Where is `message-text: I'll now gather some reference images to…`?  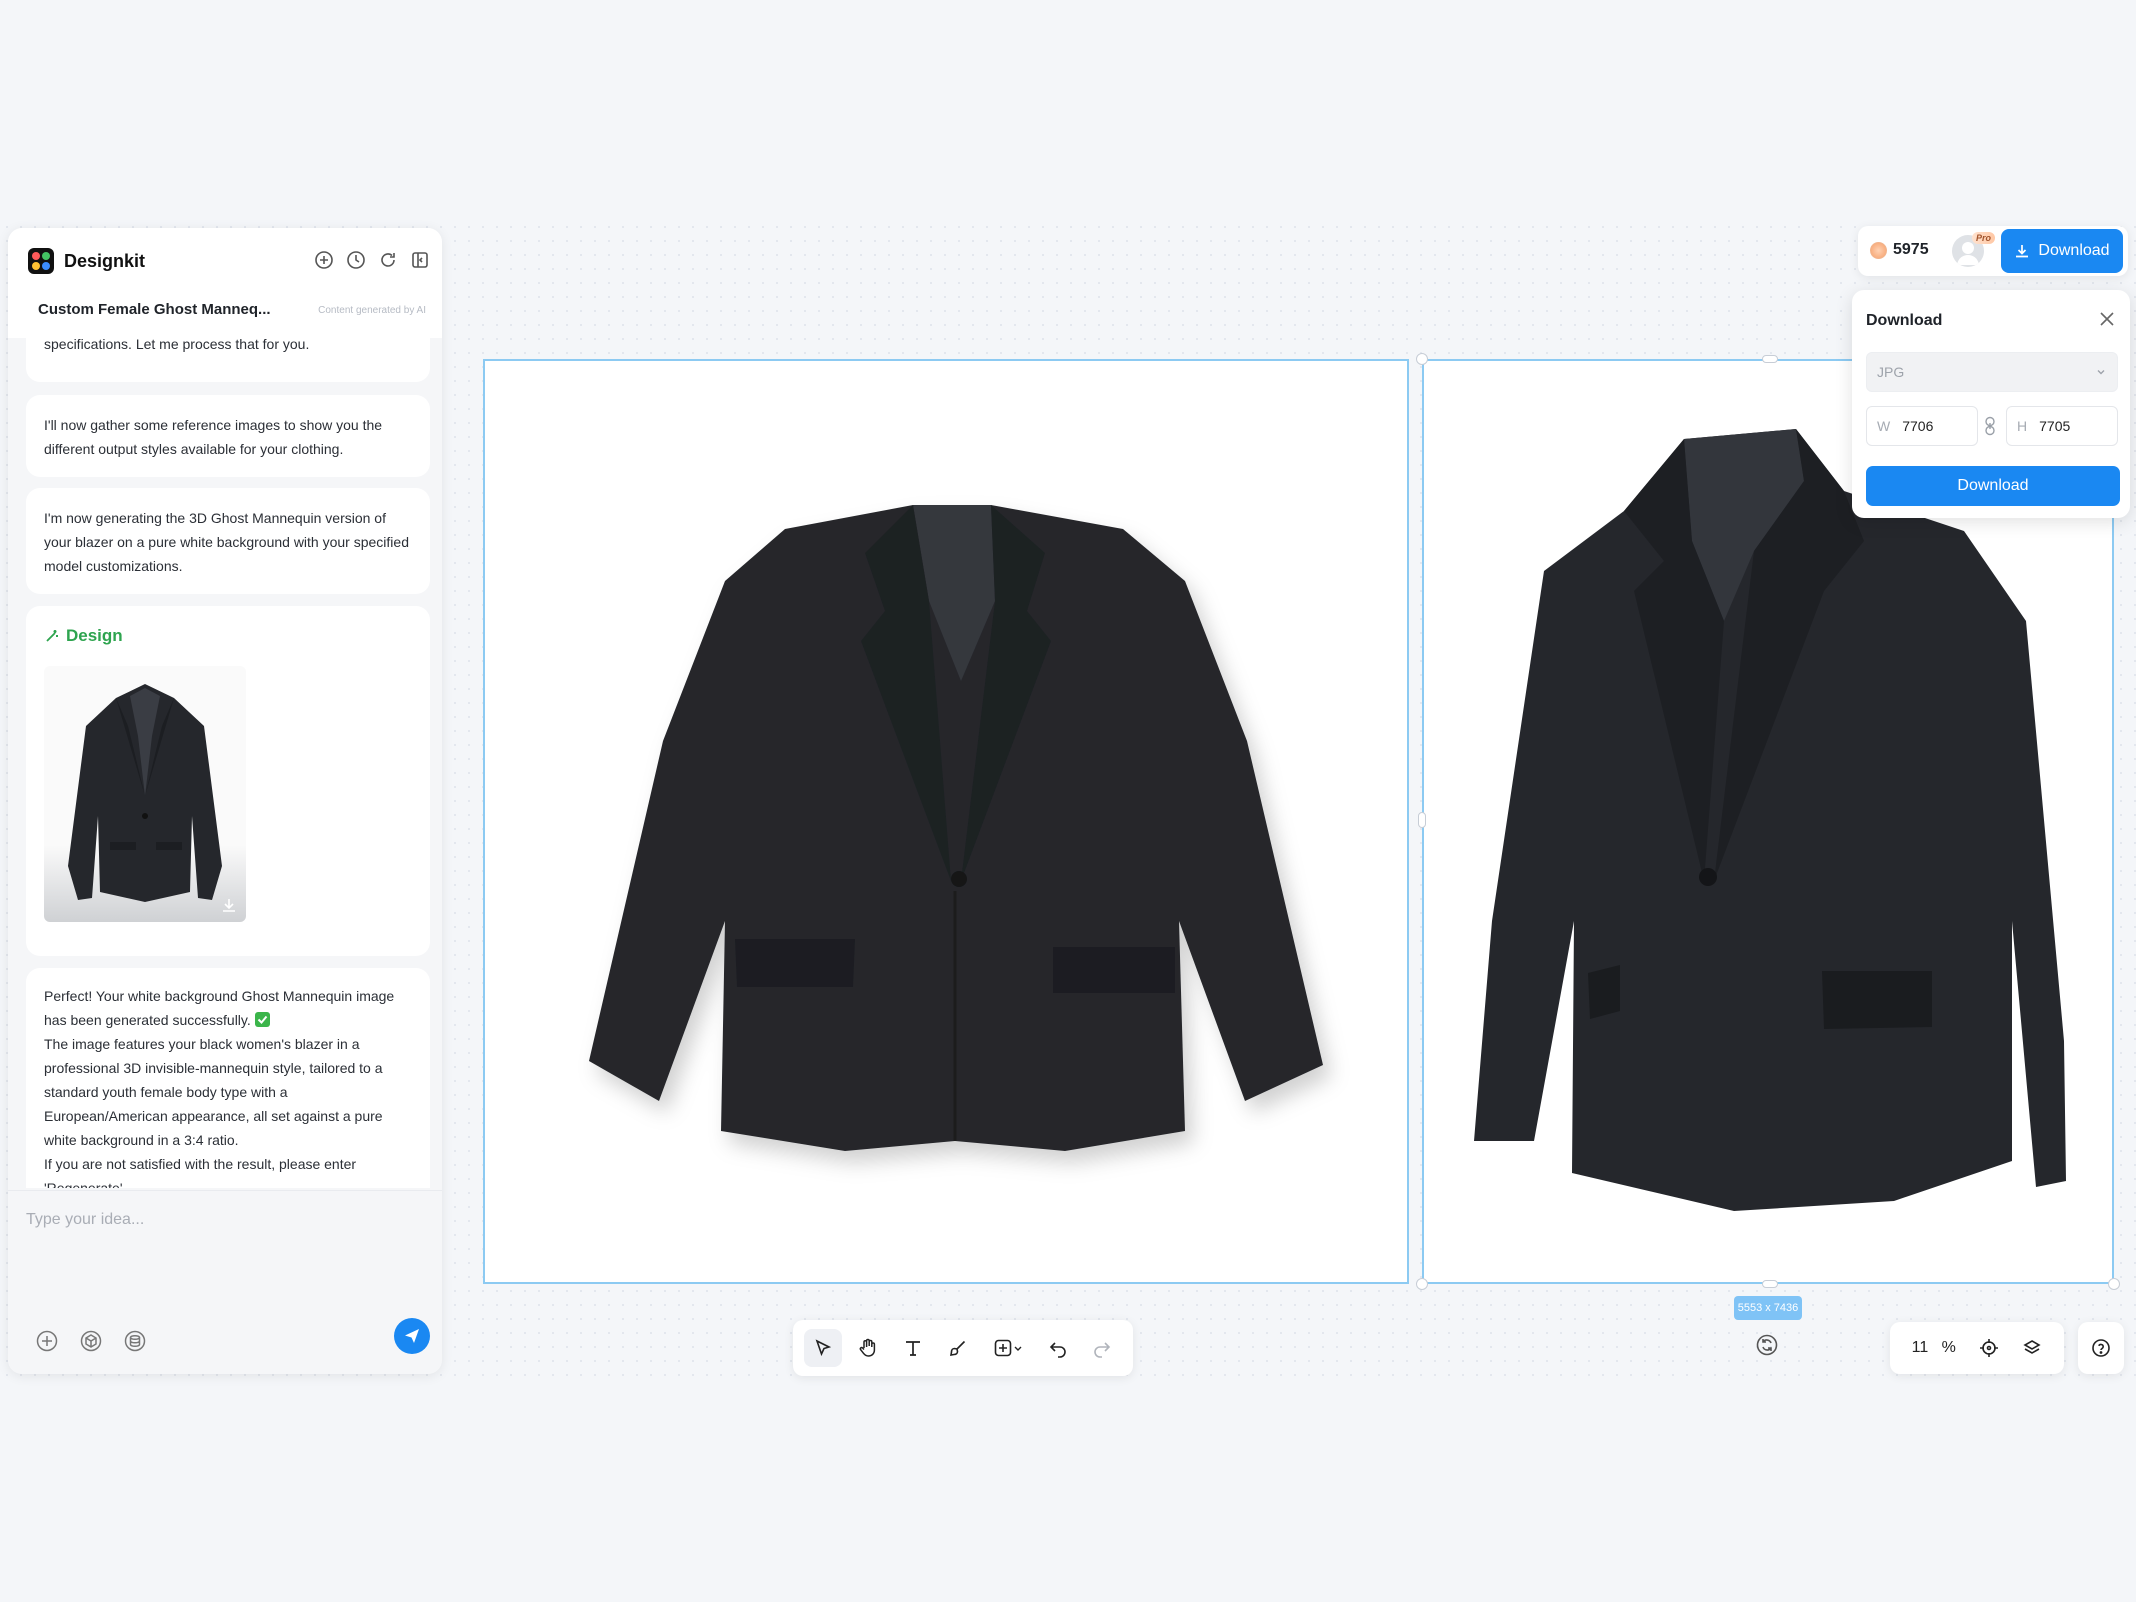 message-text: I'll now gather some reference images to… is located at coordinates (213, 437).